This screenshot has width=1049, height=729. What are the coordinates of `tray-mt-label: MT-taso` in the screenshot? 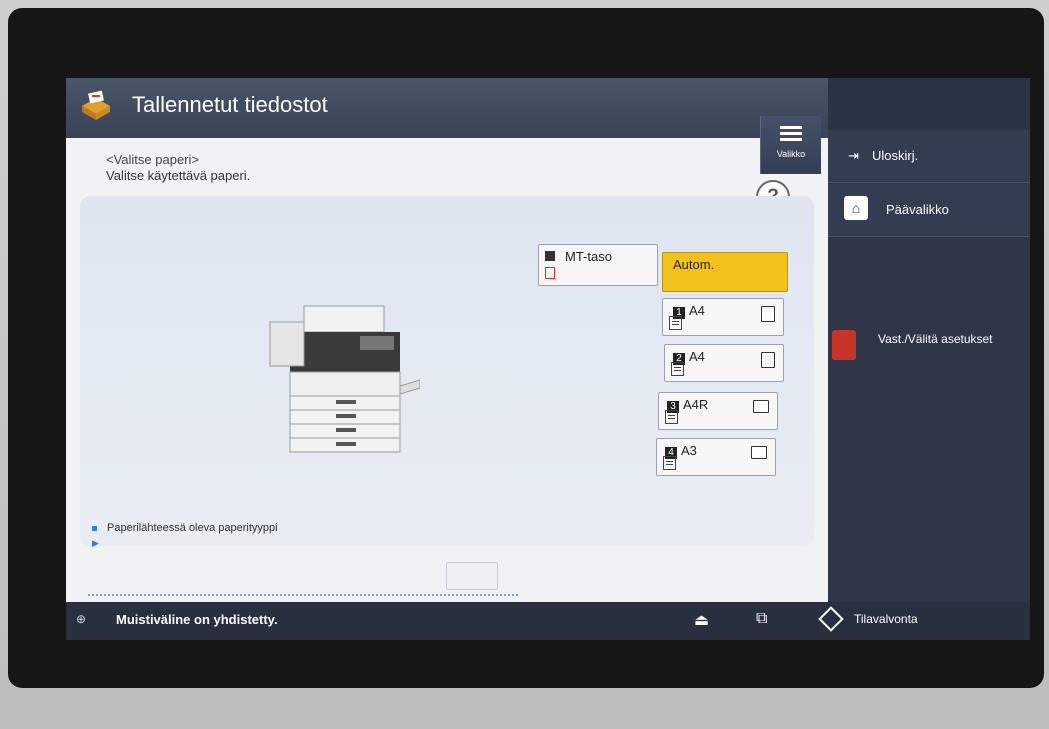 It's located at (588, 256).